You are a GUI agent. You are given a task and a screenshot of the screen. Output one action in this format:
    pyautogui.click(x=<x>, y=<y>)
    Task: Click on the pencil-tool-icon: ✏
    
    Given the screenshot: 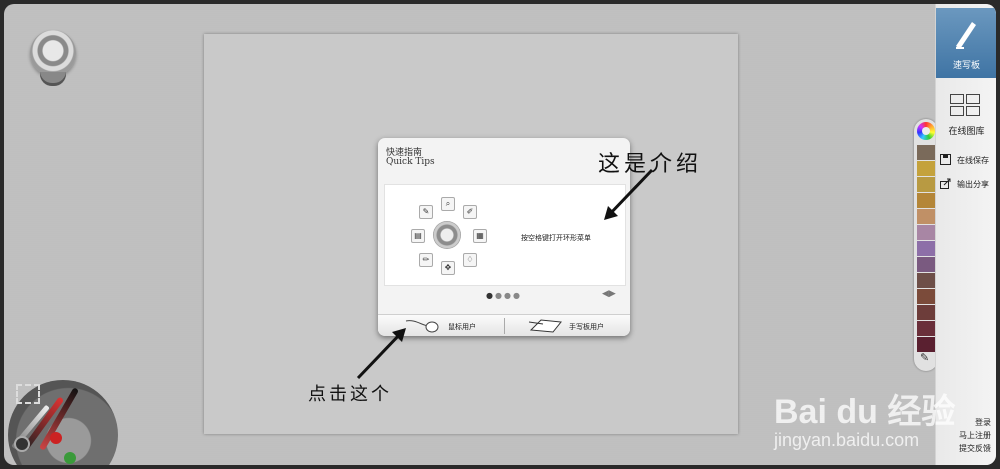 What is the action you would take?
    pyautogui.click(x=426, y=260)
    